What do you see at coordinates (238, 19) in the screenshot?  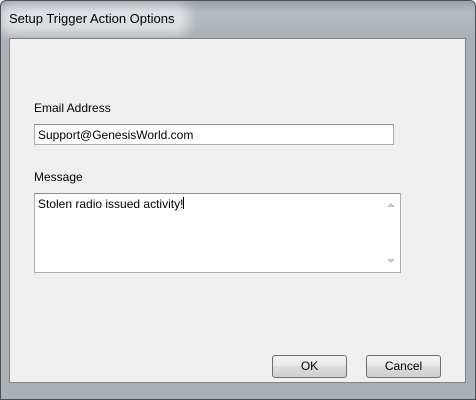 I see `title-bar: Setup Trigger Action Options` at bounding box center [238, 19].